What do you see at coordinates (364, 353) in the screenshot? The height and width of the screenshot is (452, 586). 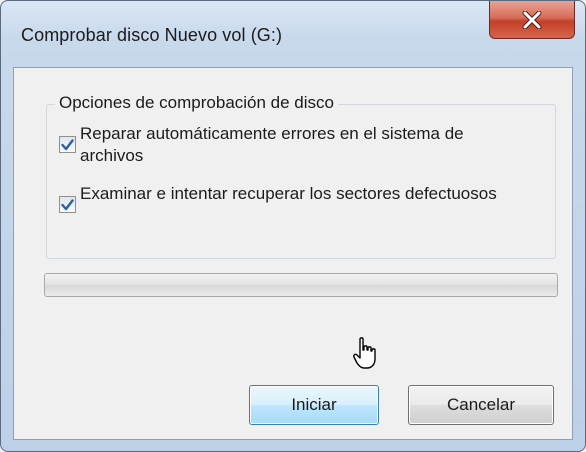 I see `hand-cursor-icon` at bounding box center [364, 353].